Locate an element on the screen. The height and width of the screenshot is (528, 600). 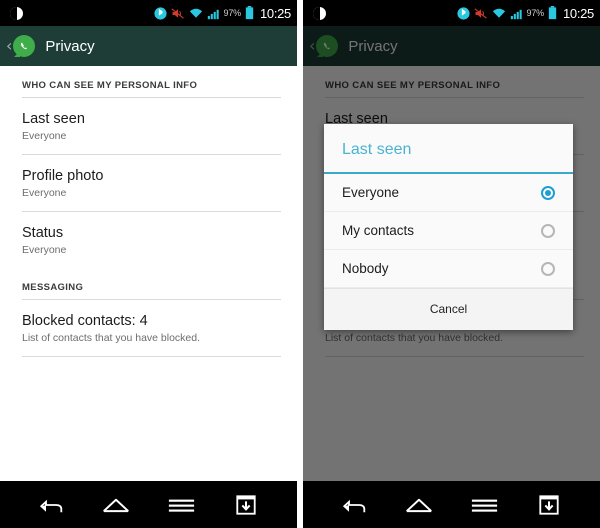
setting-row-last-seen: Last seen Everyone is located at coordinates (148, 126).